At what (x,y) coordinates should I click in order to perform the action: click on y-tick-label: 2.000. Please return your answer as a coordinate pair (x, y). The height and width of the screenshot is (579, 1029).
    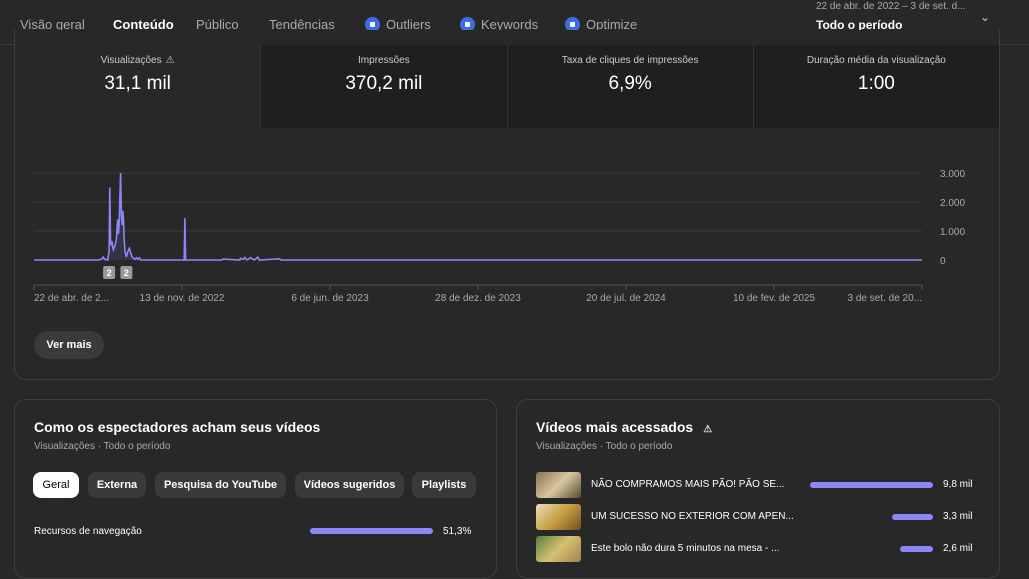
    Looking at the image, I should click on (952, 203).